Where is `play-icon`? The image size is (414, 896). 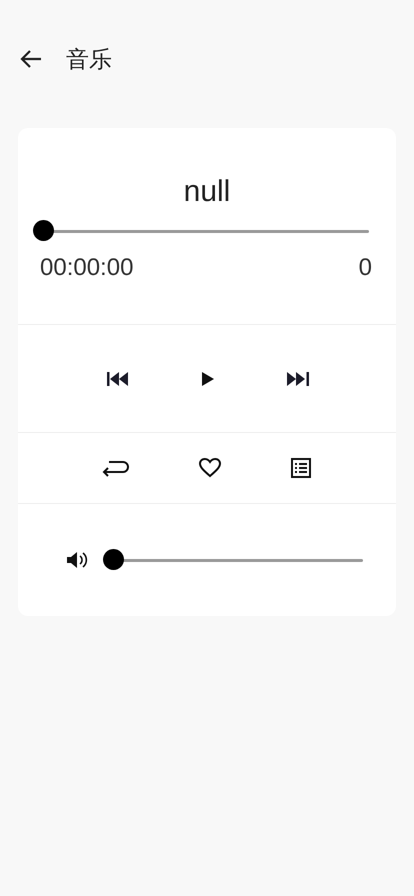 play-icon is located at coordinates (208, 379).